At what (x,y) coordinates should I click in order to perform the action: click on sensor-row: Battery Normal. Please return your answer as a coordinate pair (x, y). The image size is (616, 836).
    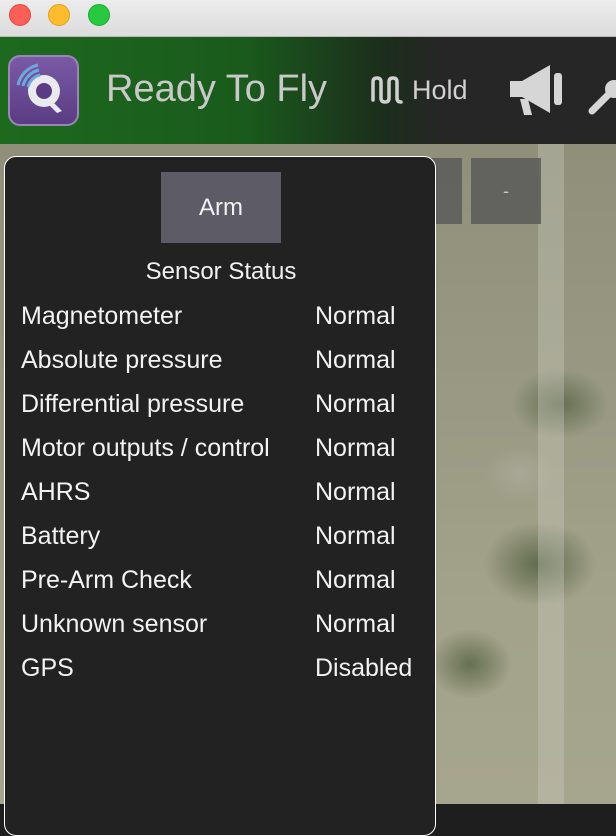
    Looking at the image, I should click on (220, 543).